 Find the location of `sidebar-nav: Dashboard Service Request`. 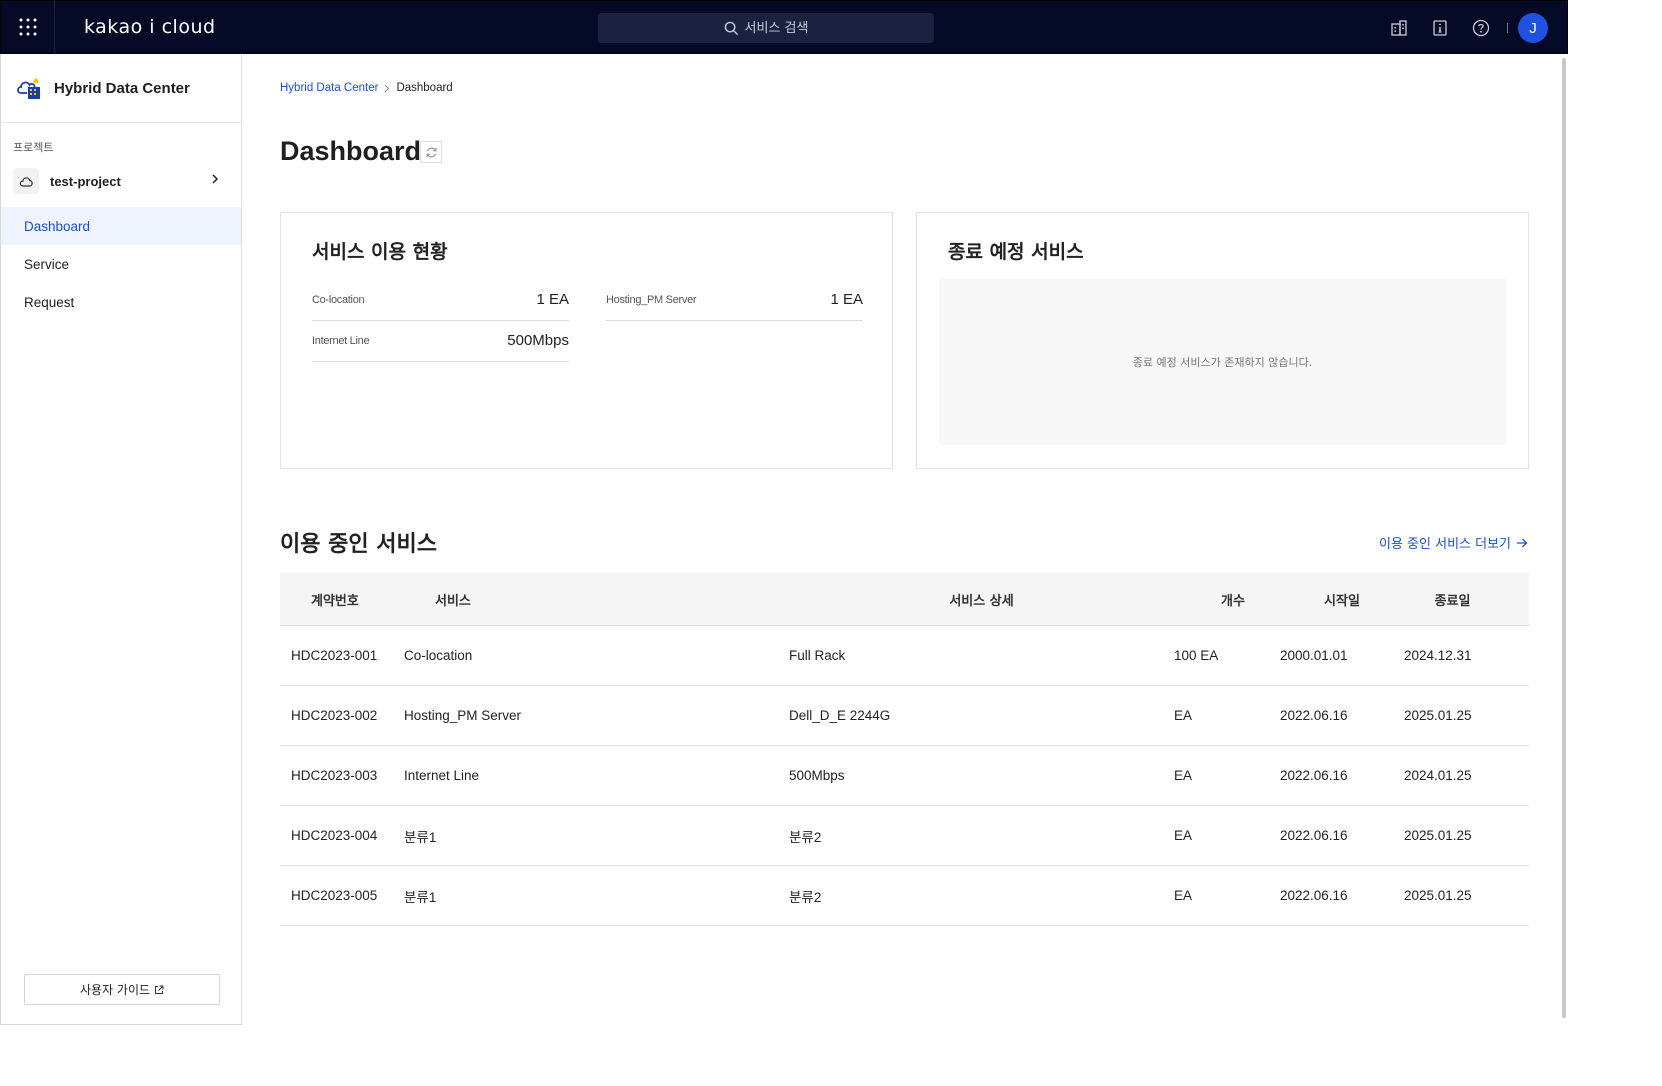

sidebar-nav: Dashboard Service Request is located at coordinates (121, 264).